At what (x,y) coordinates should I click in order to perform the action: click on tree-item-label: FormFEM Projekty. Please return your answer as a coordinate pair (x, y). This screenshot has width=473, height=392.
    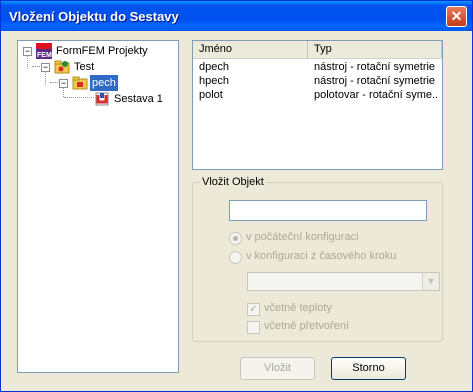
    Looking at the image, I should click on (102, 51).